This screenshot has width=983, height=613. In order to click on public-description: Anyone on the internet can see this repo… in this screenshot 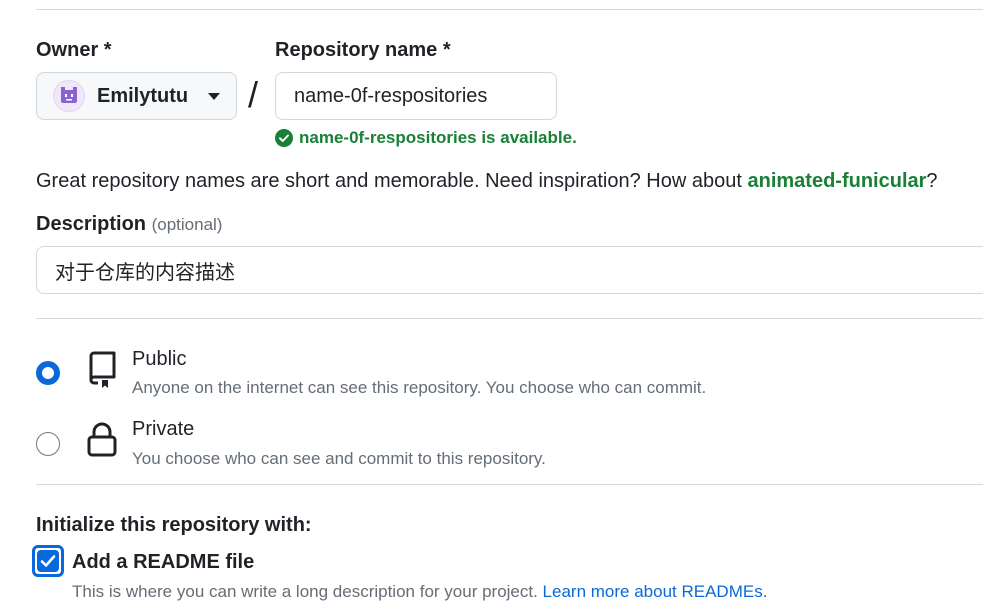, I will do `click(419, 387)`.